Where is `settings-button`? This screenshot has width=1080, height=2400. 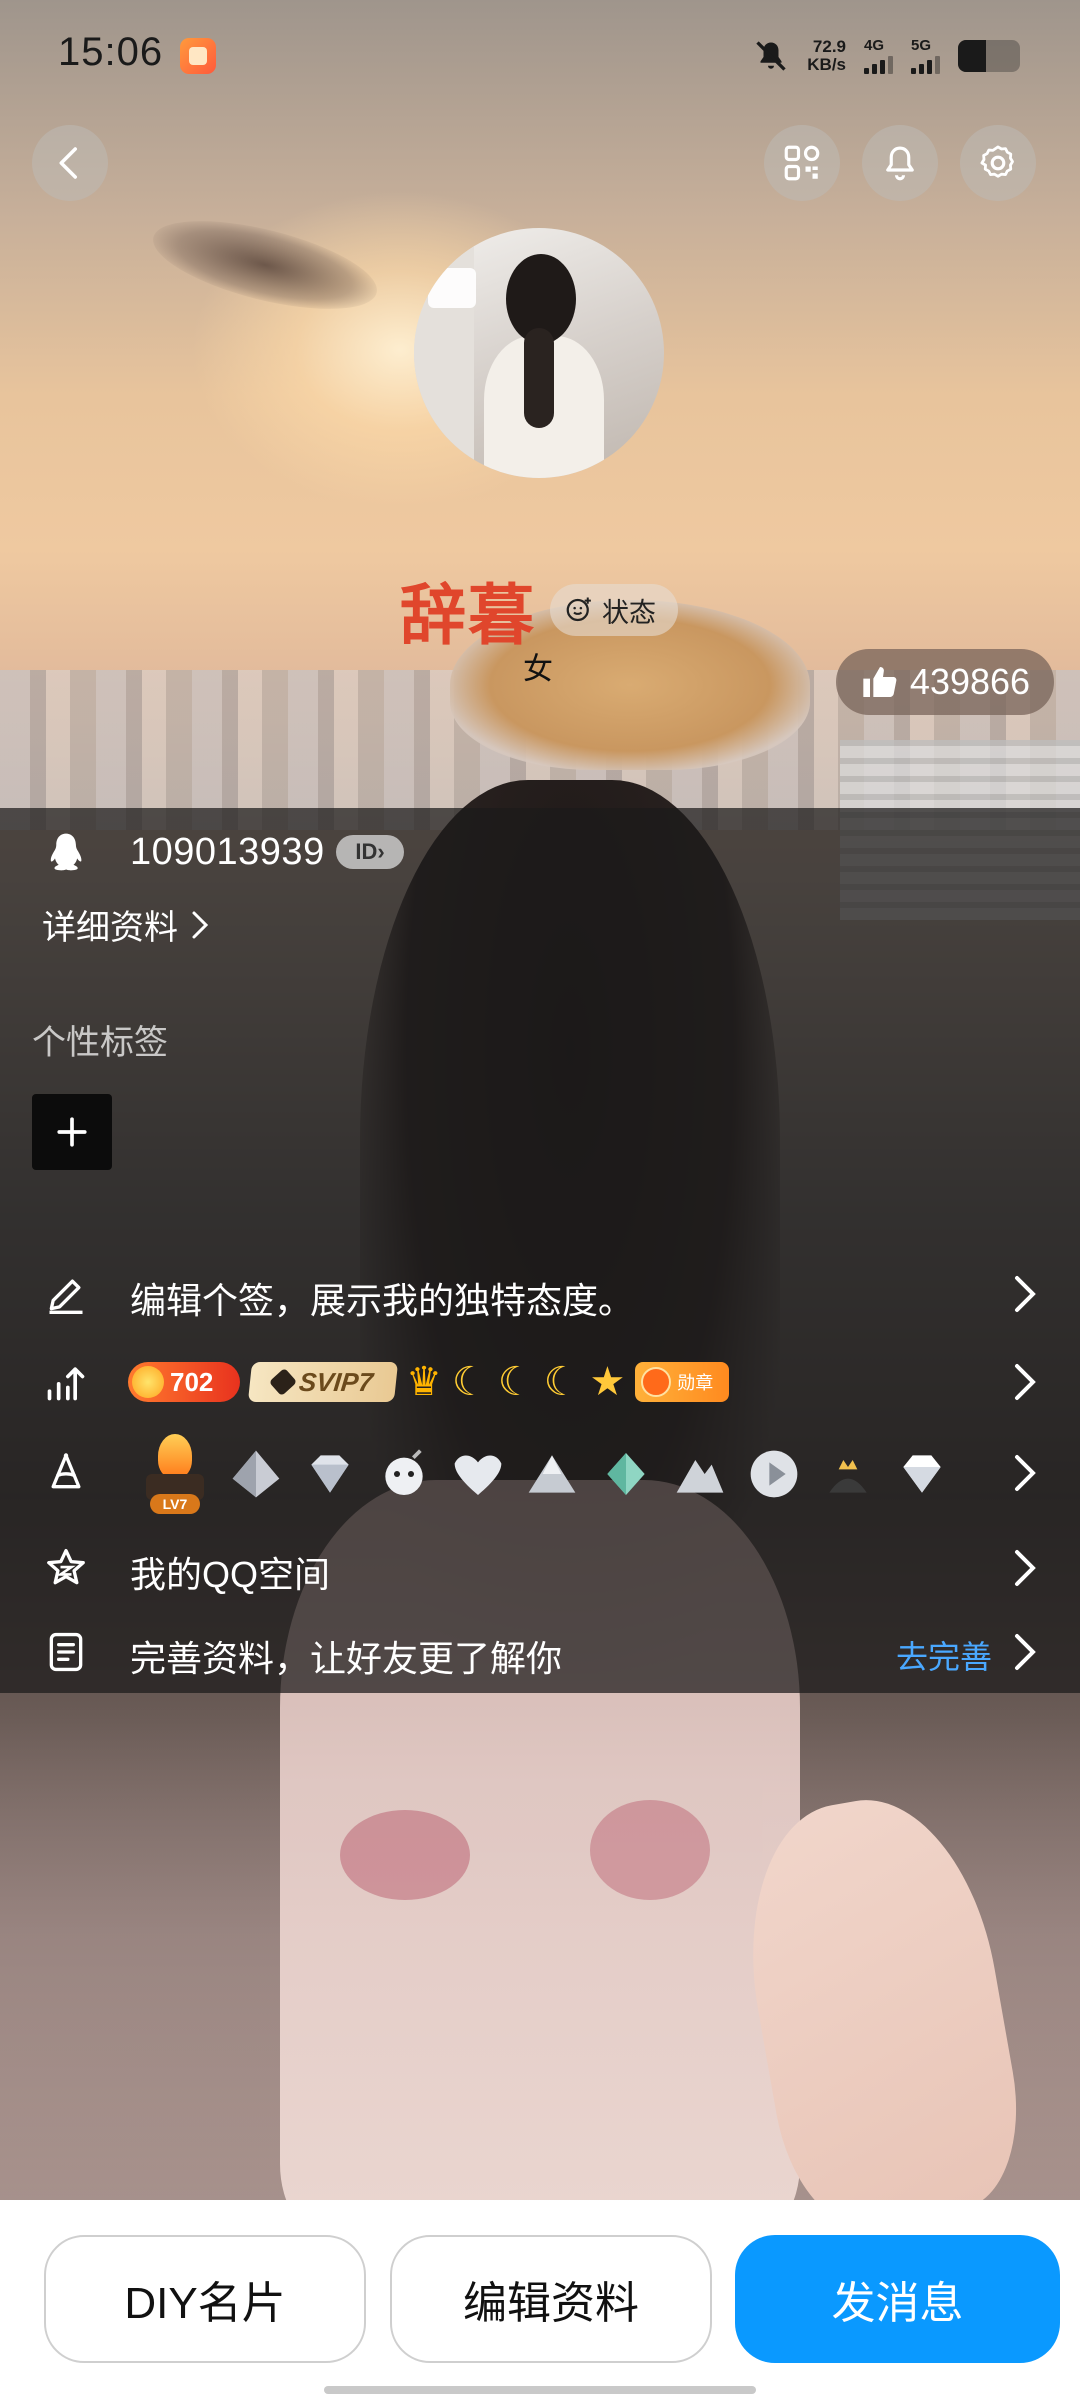 settings-button is located at coordinates (998, 163).